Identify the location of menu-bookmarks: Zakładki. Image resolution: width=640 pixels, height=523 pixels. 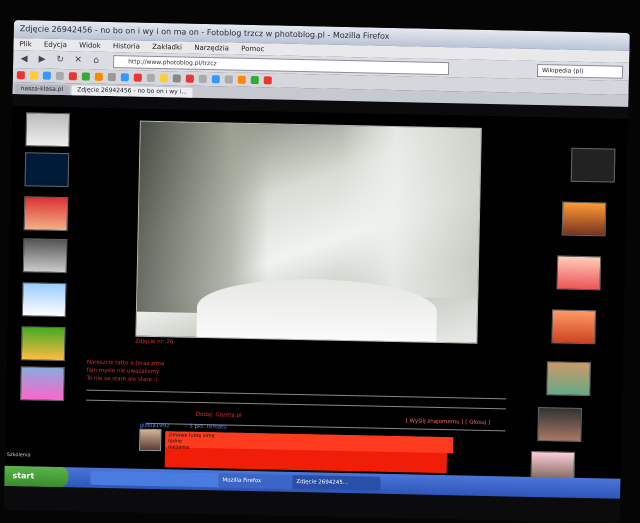
(167, 47).